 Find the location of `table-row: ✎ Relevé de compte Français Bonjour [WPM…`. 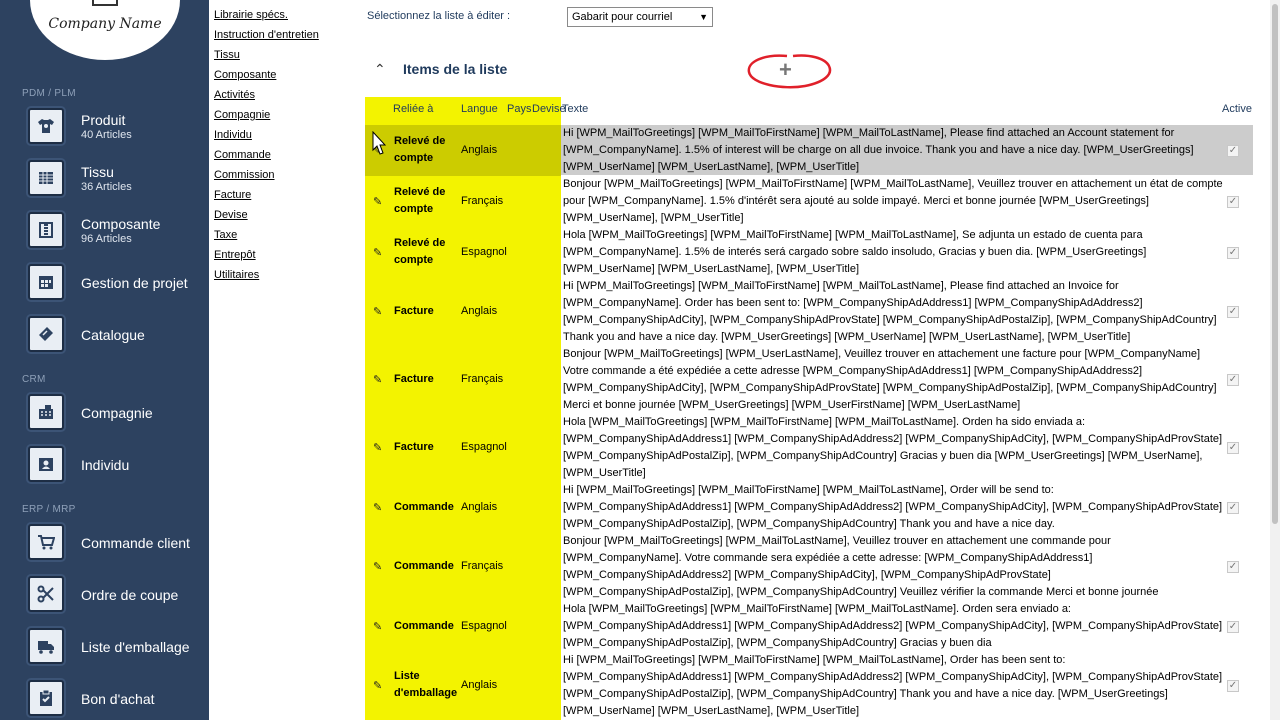

table-row: ✎ Relevé de compte Français Bonjour [WPM… is located at coordinates (809, 201).